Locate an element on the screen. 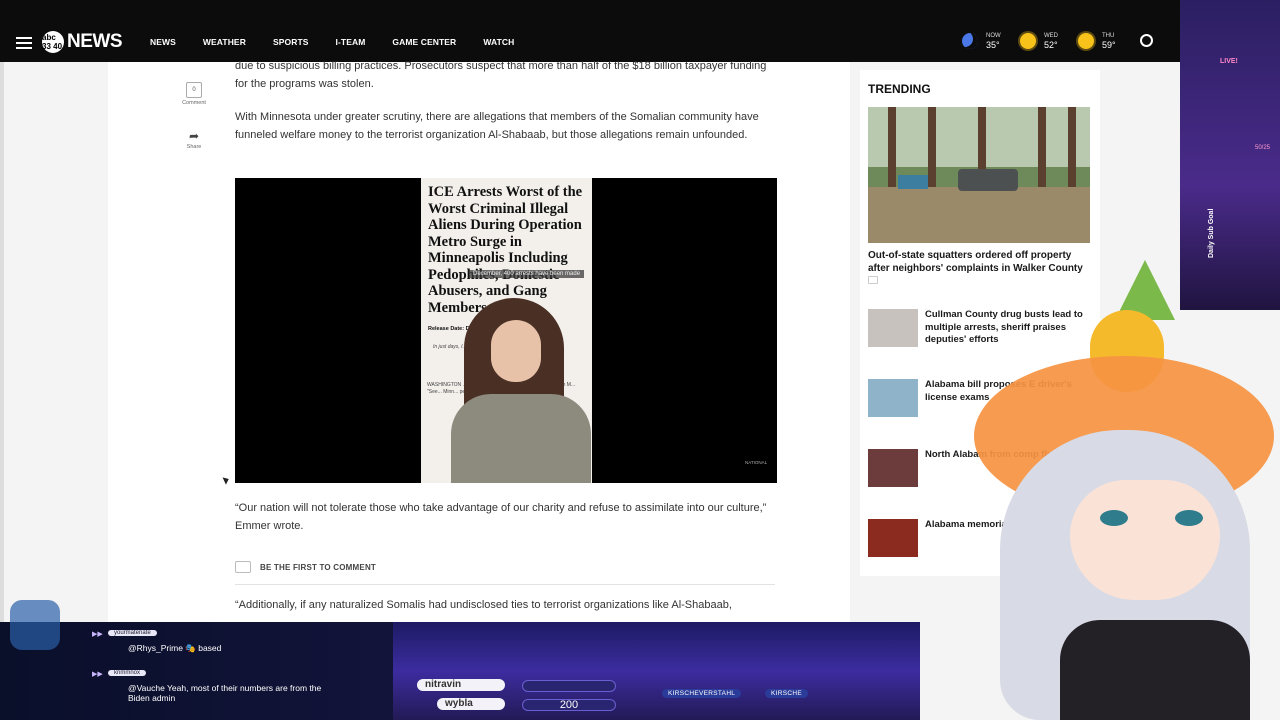 The image size is (1280, 720). goal-label: Daily Sub Goal is located at coordinates (1211, 233).